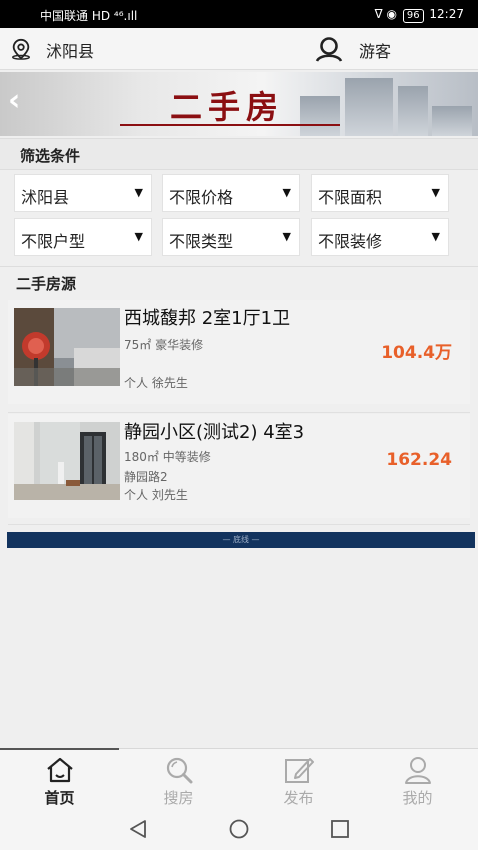 The width and height of the screenshot is (478, 850). I want to click on filter-grid: 沭阳县 ▼ 不限价格 ▼ 不限面积 ▼ 不限户型 ▼ 不限类型 ▼ 不限装修 ▼, so click(239, 218).